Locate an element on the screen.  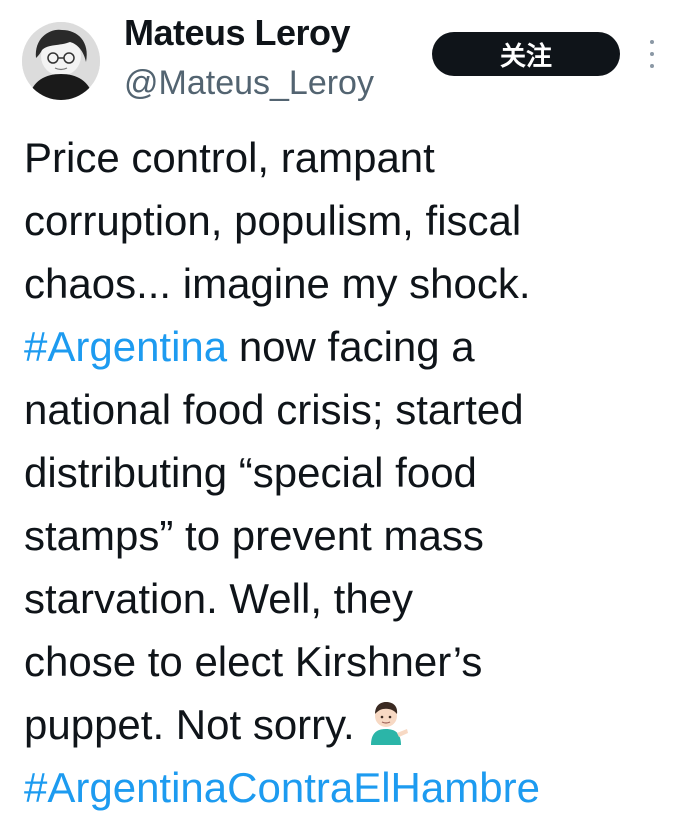
avatar is located at coordinates (61, 61).